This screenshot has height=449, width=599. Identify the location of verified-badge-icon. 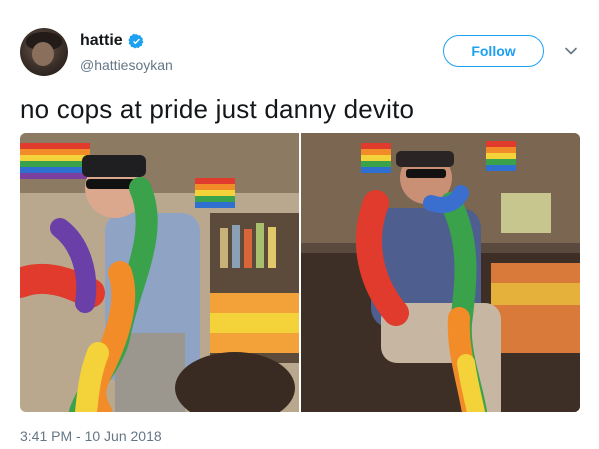
(136, 41).